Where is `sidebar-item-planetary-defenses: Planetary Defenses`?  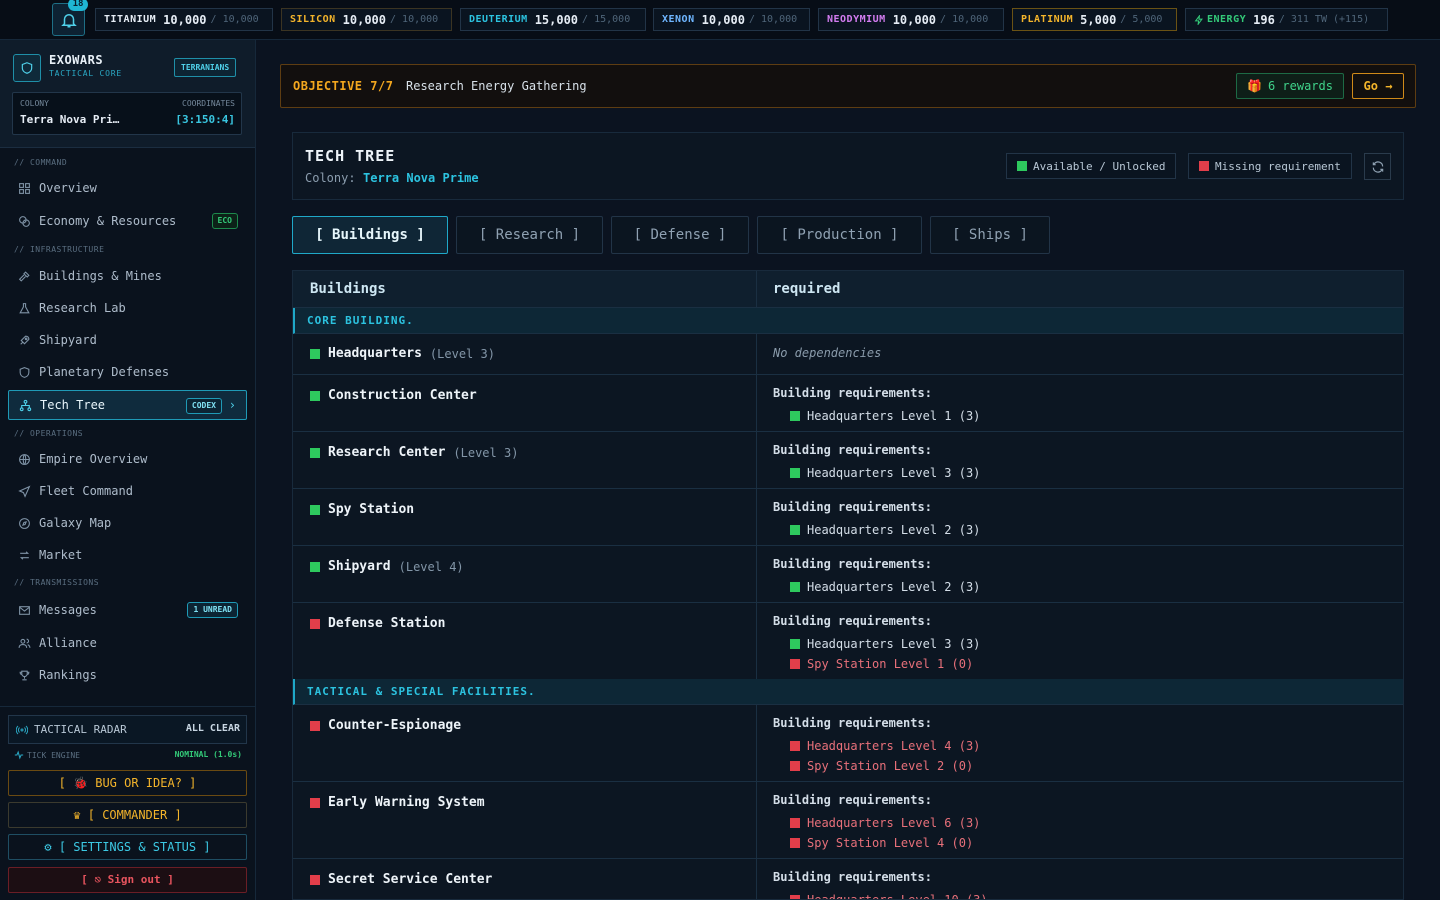
sidebar-item-planetary-defenses: Planetary Defenses is located at coordinates (127, 372).